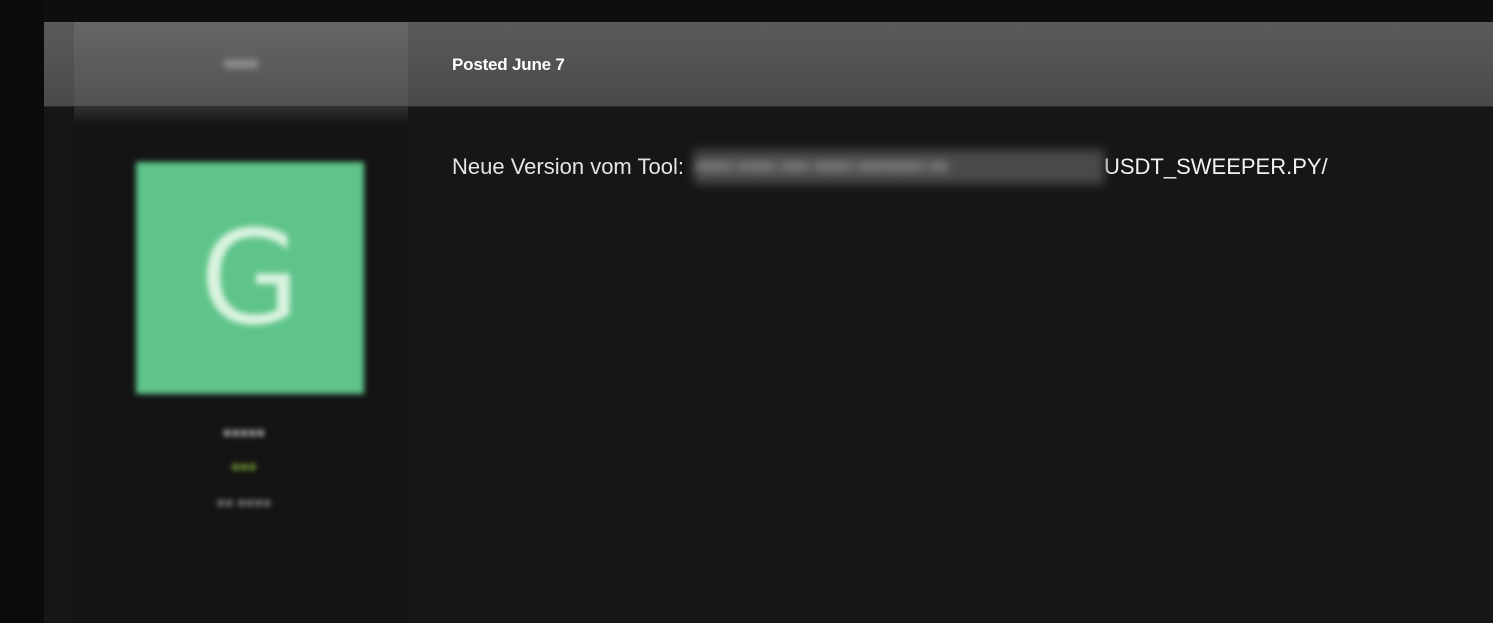 The width and height of the screenshot is (1493, 623). Describe the element at coordinates (898, 167) in the screenshot. I see `redacted-link: ●●●● ●●●● ●●● ●●●● ●●●●●●● ●●` at that location.